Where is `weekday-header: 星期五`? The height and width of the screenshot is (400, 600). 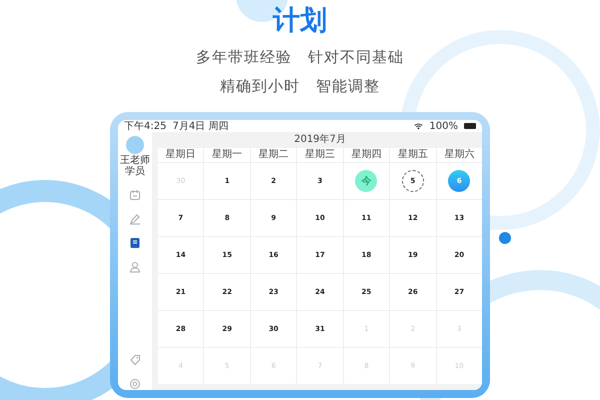 weekday-header: 星期五 is located at coordinates (413, 155).